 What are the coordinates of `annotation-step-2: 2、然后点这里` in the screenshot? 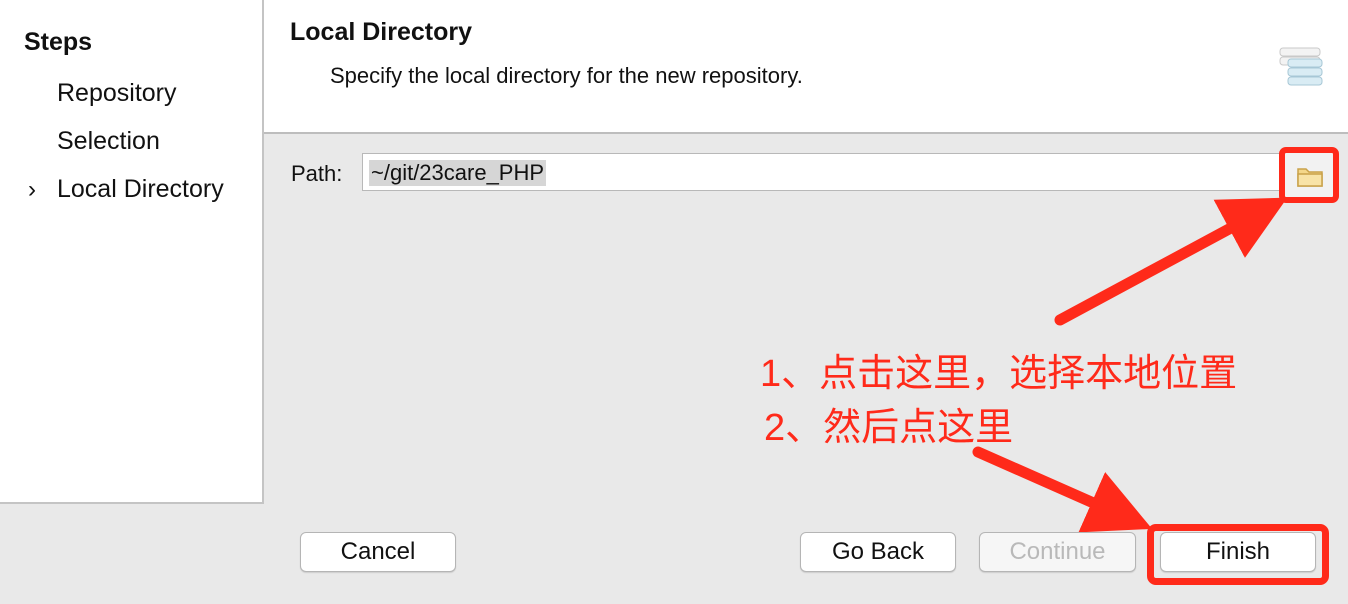 It's located at (889, 428).